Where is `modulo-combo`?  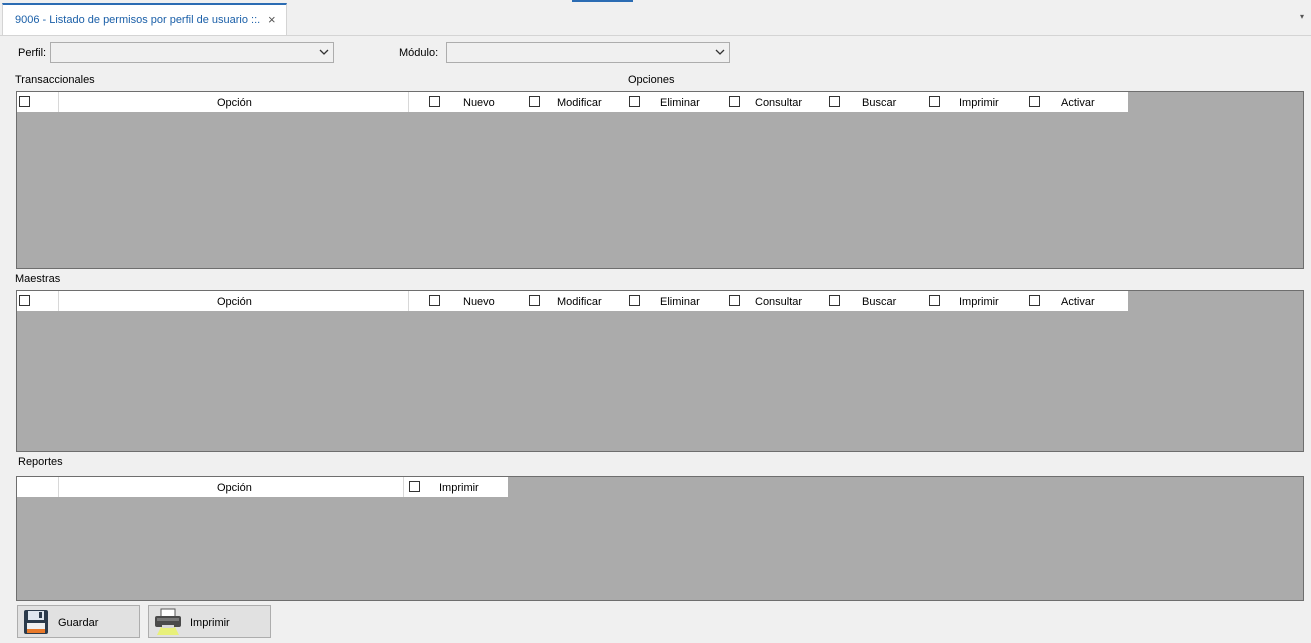 modulo-combo is located at coordinates (588, 52).